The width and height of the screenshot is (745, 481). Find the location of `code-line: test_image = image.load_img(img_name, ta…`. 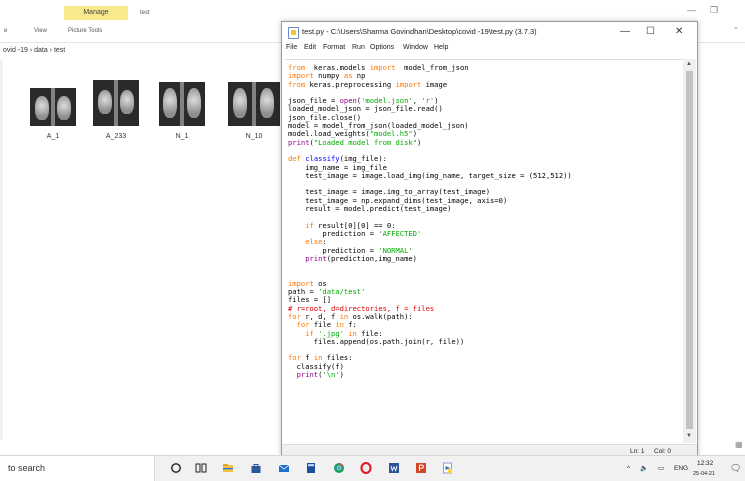

code-line: test_image = image.load_img(img_name, ta… is located at coordinates (430, 175).